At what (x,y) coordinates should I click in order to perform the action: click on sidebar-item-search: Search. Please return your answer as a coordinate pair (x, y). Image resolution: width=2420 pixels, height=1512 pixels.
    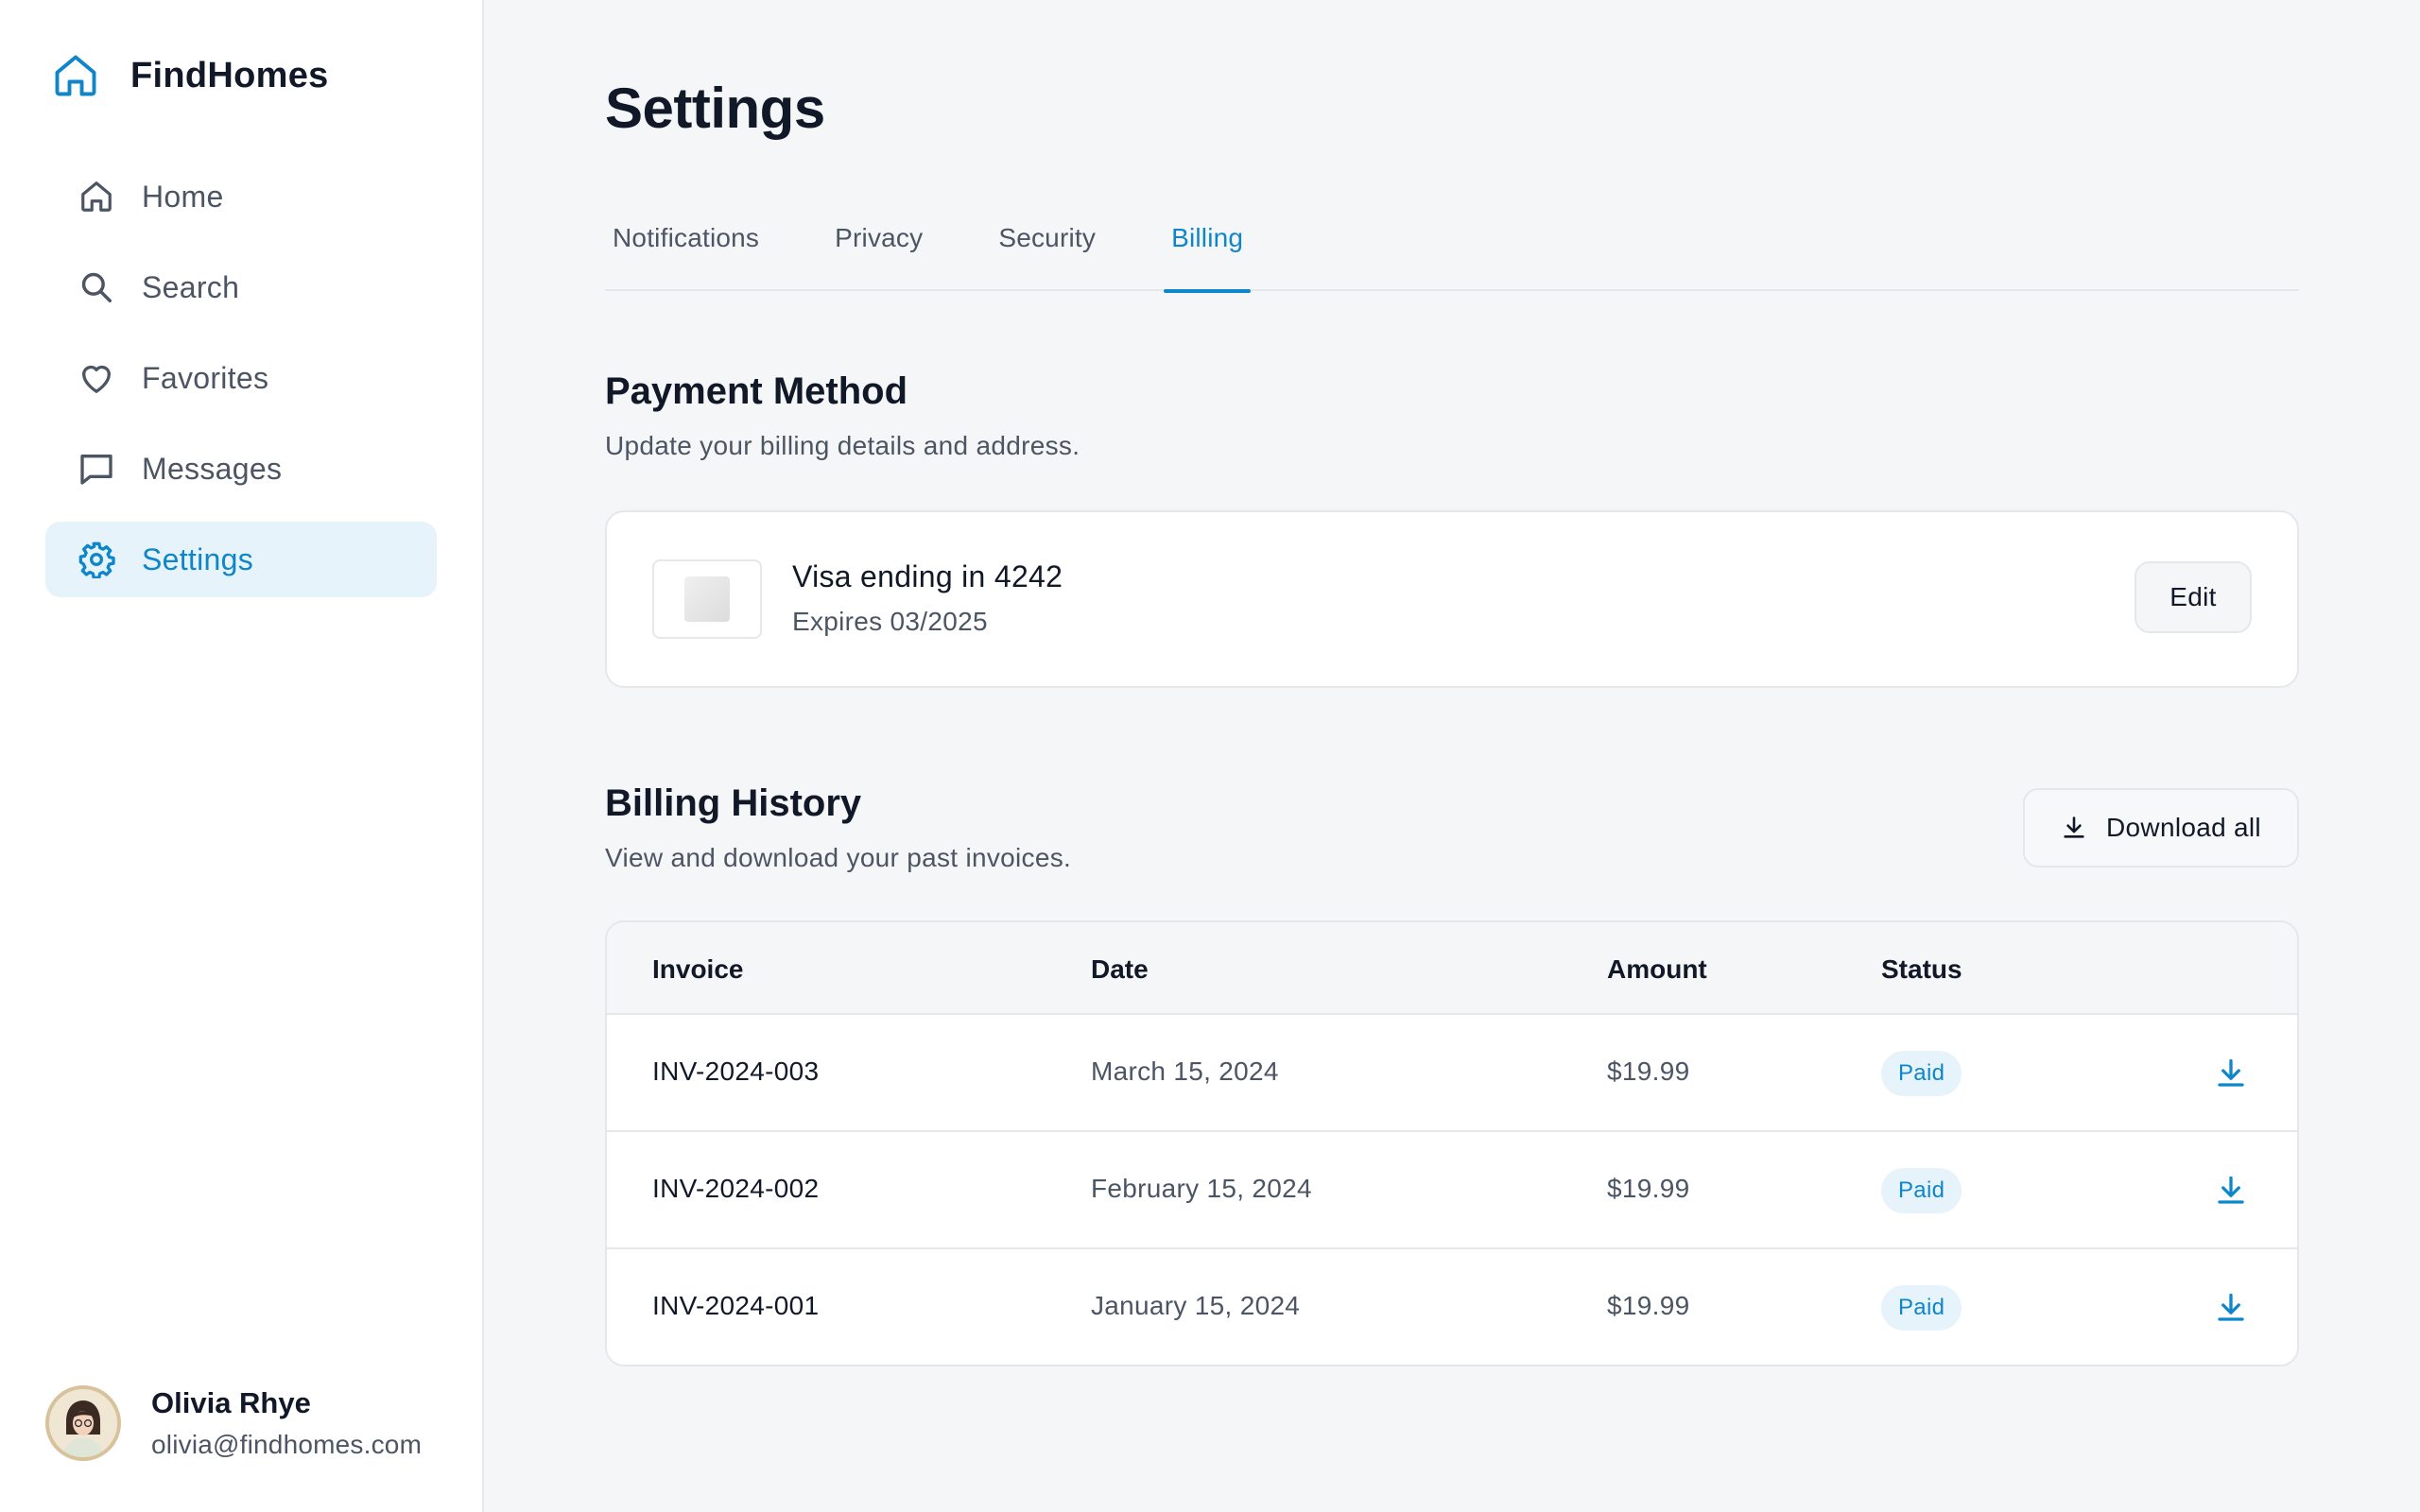
    Looking at the image, I should click on (241, 287).